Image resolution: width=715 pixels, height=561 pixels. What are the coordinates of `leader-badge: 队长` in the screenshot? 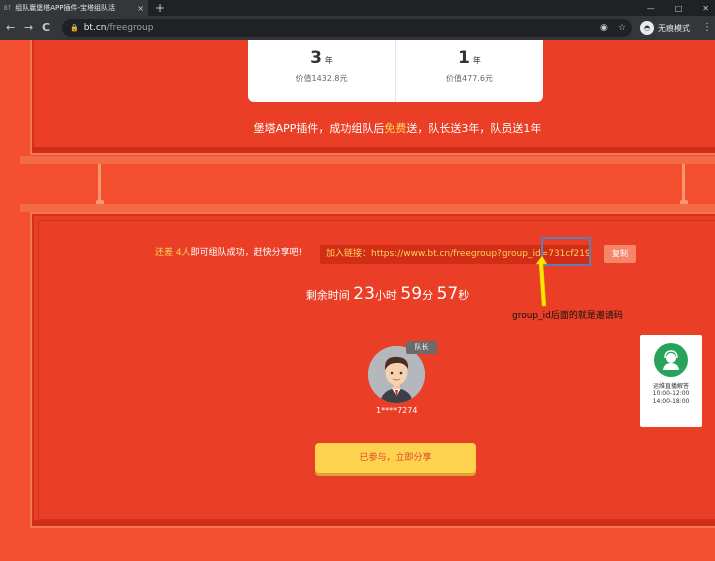 It's located at (421, 347).